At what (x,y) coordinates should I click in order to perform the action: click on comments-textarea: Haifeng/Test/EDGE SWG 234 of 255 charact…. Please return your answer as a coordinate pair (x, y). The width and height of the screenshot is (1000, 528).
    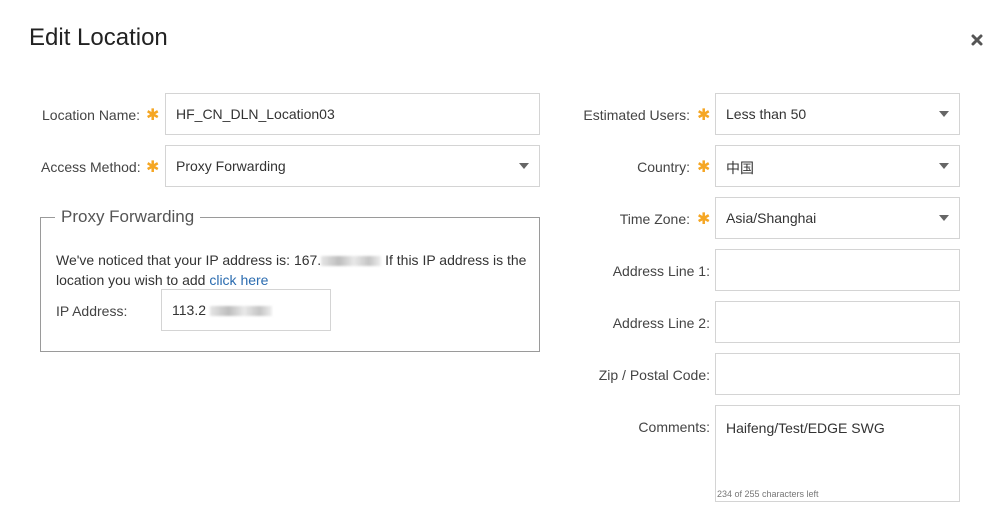
    Looking at the image, I should click on (837, 453).